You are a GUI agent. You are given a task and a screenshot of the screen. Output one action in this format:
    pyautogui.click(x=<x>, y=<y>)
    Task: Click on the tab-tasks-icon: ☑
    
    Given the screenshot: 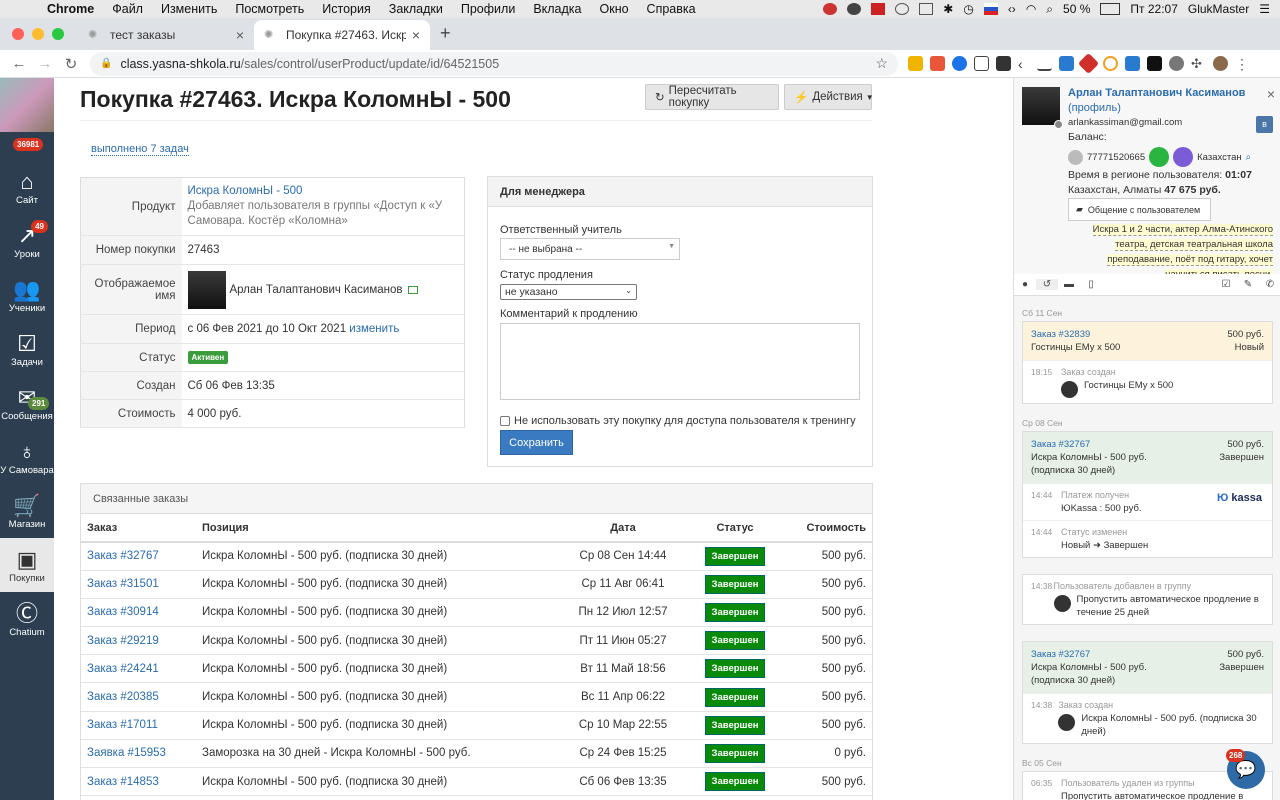 What is the action you would take?
    pyautogui.click(x=1226, y=284)
    